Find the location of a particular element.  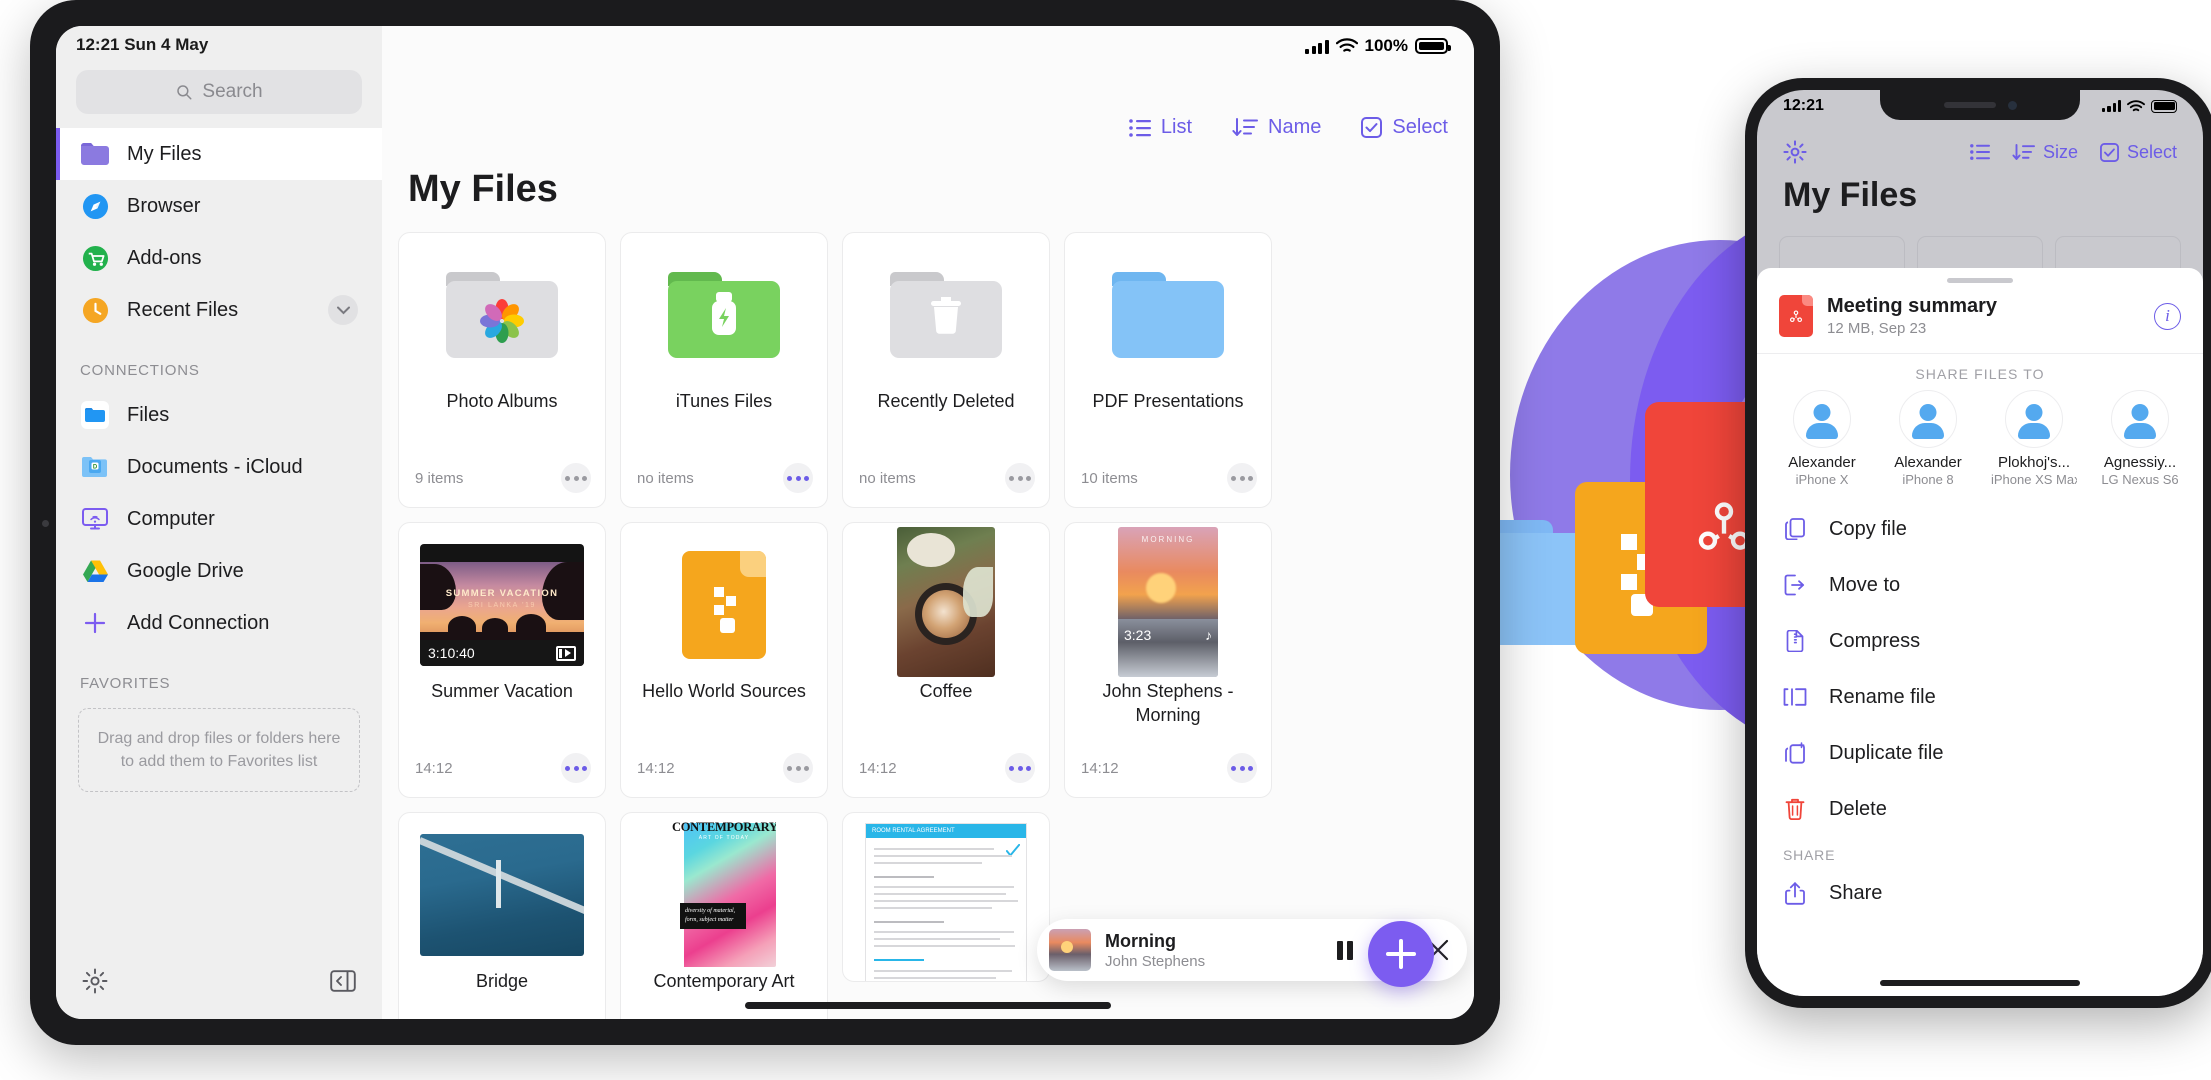

file-card: Photo Albums 9 items is located at coordinates (502, 370).